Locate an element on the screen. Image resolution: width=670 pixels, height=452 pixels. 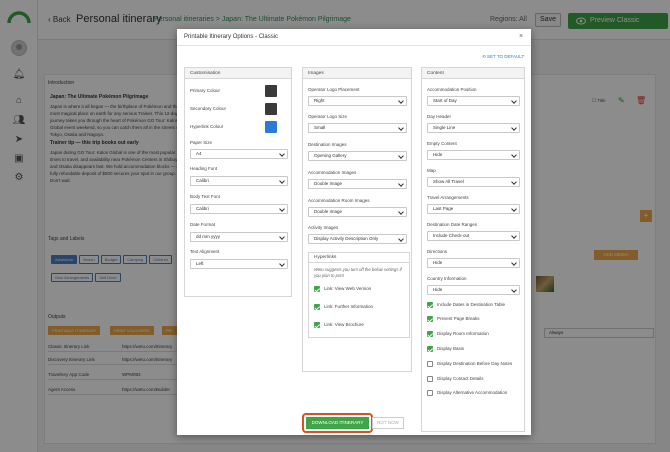
hyperlink-colour-swatch is located at coordinates (271, 127).